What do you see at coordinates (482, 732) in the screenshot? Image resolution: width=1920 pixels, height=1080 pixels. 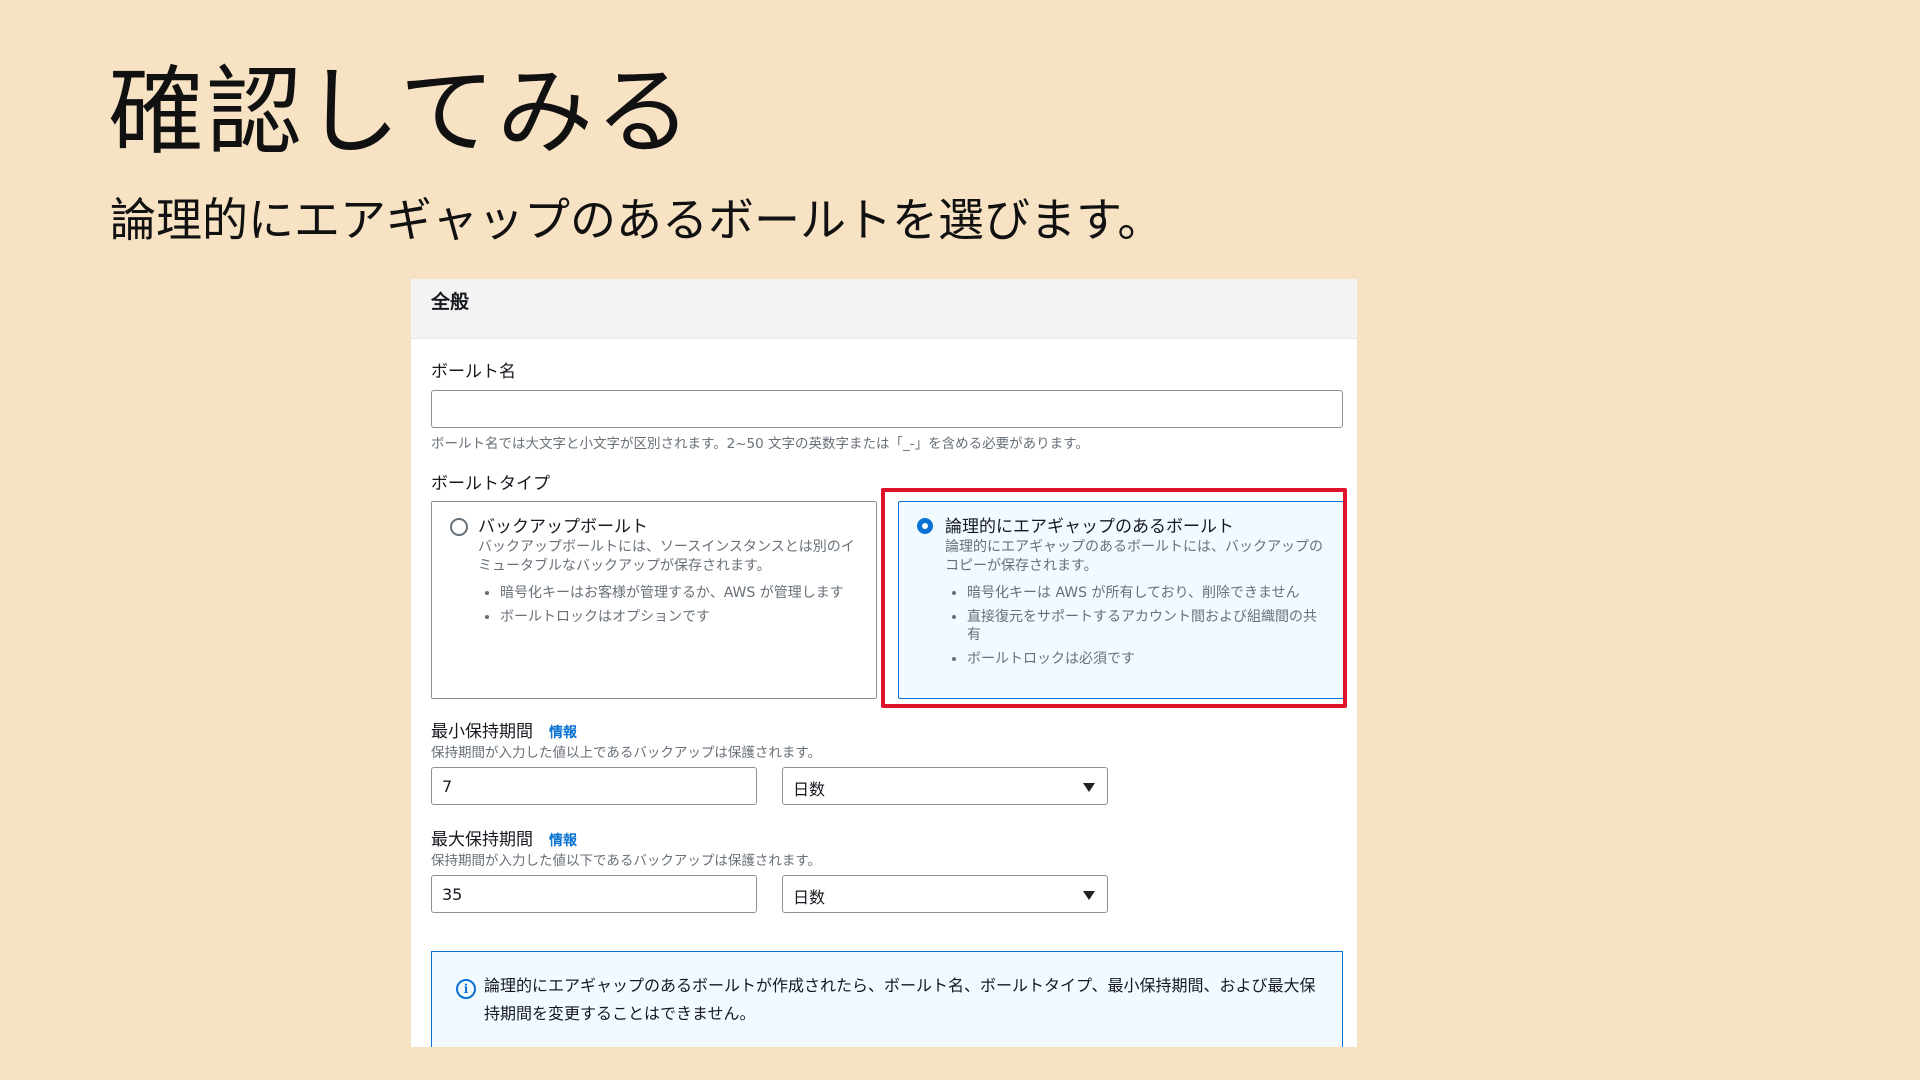 I see `min-retention-label-text: 最小保持期間` at bounding box center [482, 732].